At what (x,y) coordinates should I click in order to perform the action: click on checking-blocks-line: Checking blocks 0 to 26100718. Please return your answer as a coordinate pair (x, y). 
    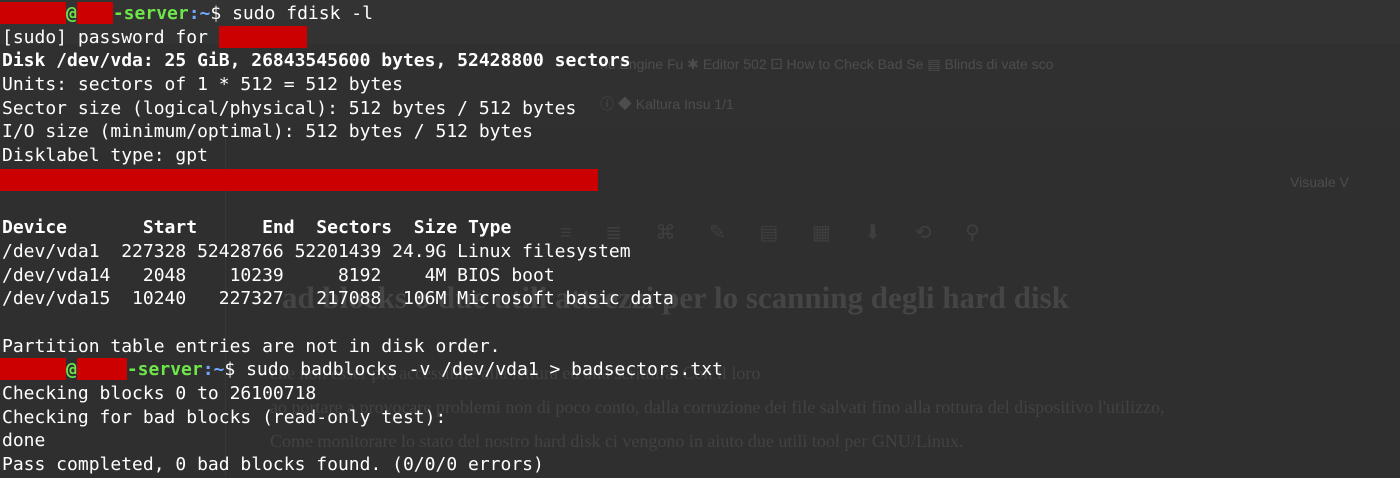
    Looking at the image, I should click on (159, 393).